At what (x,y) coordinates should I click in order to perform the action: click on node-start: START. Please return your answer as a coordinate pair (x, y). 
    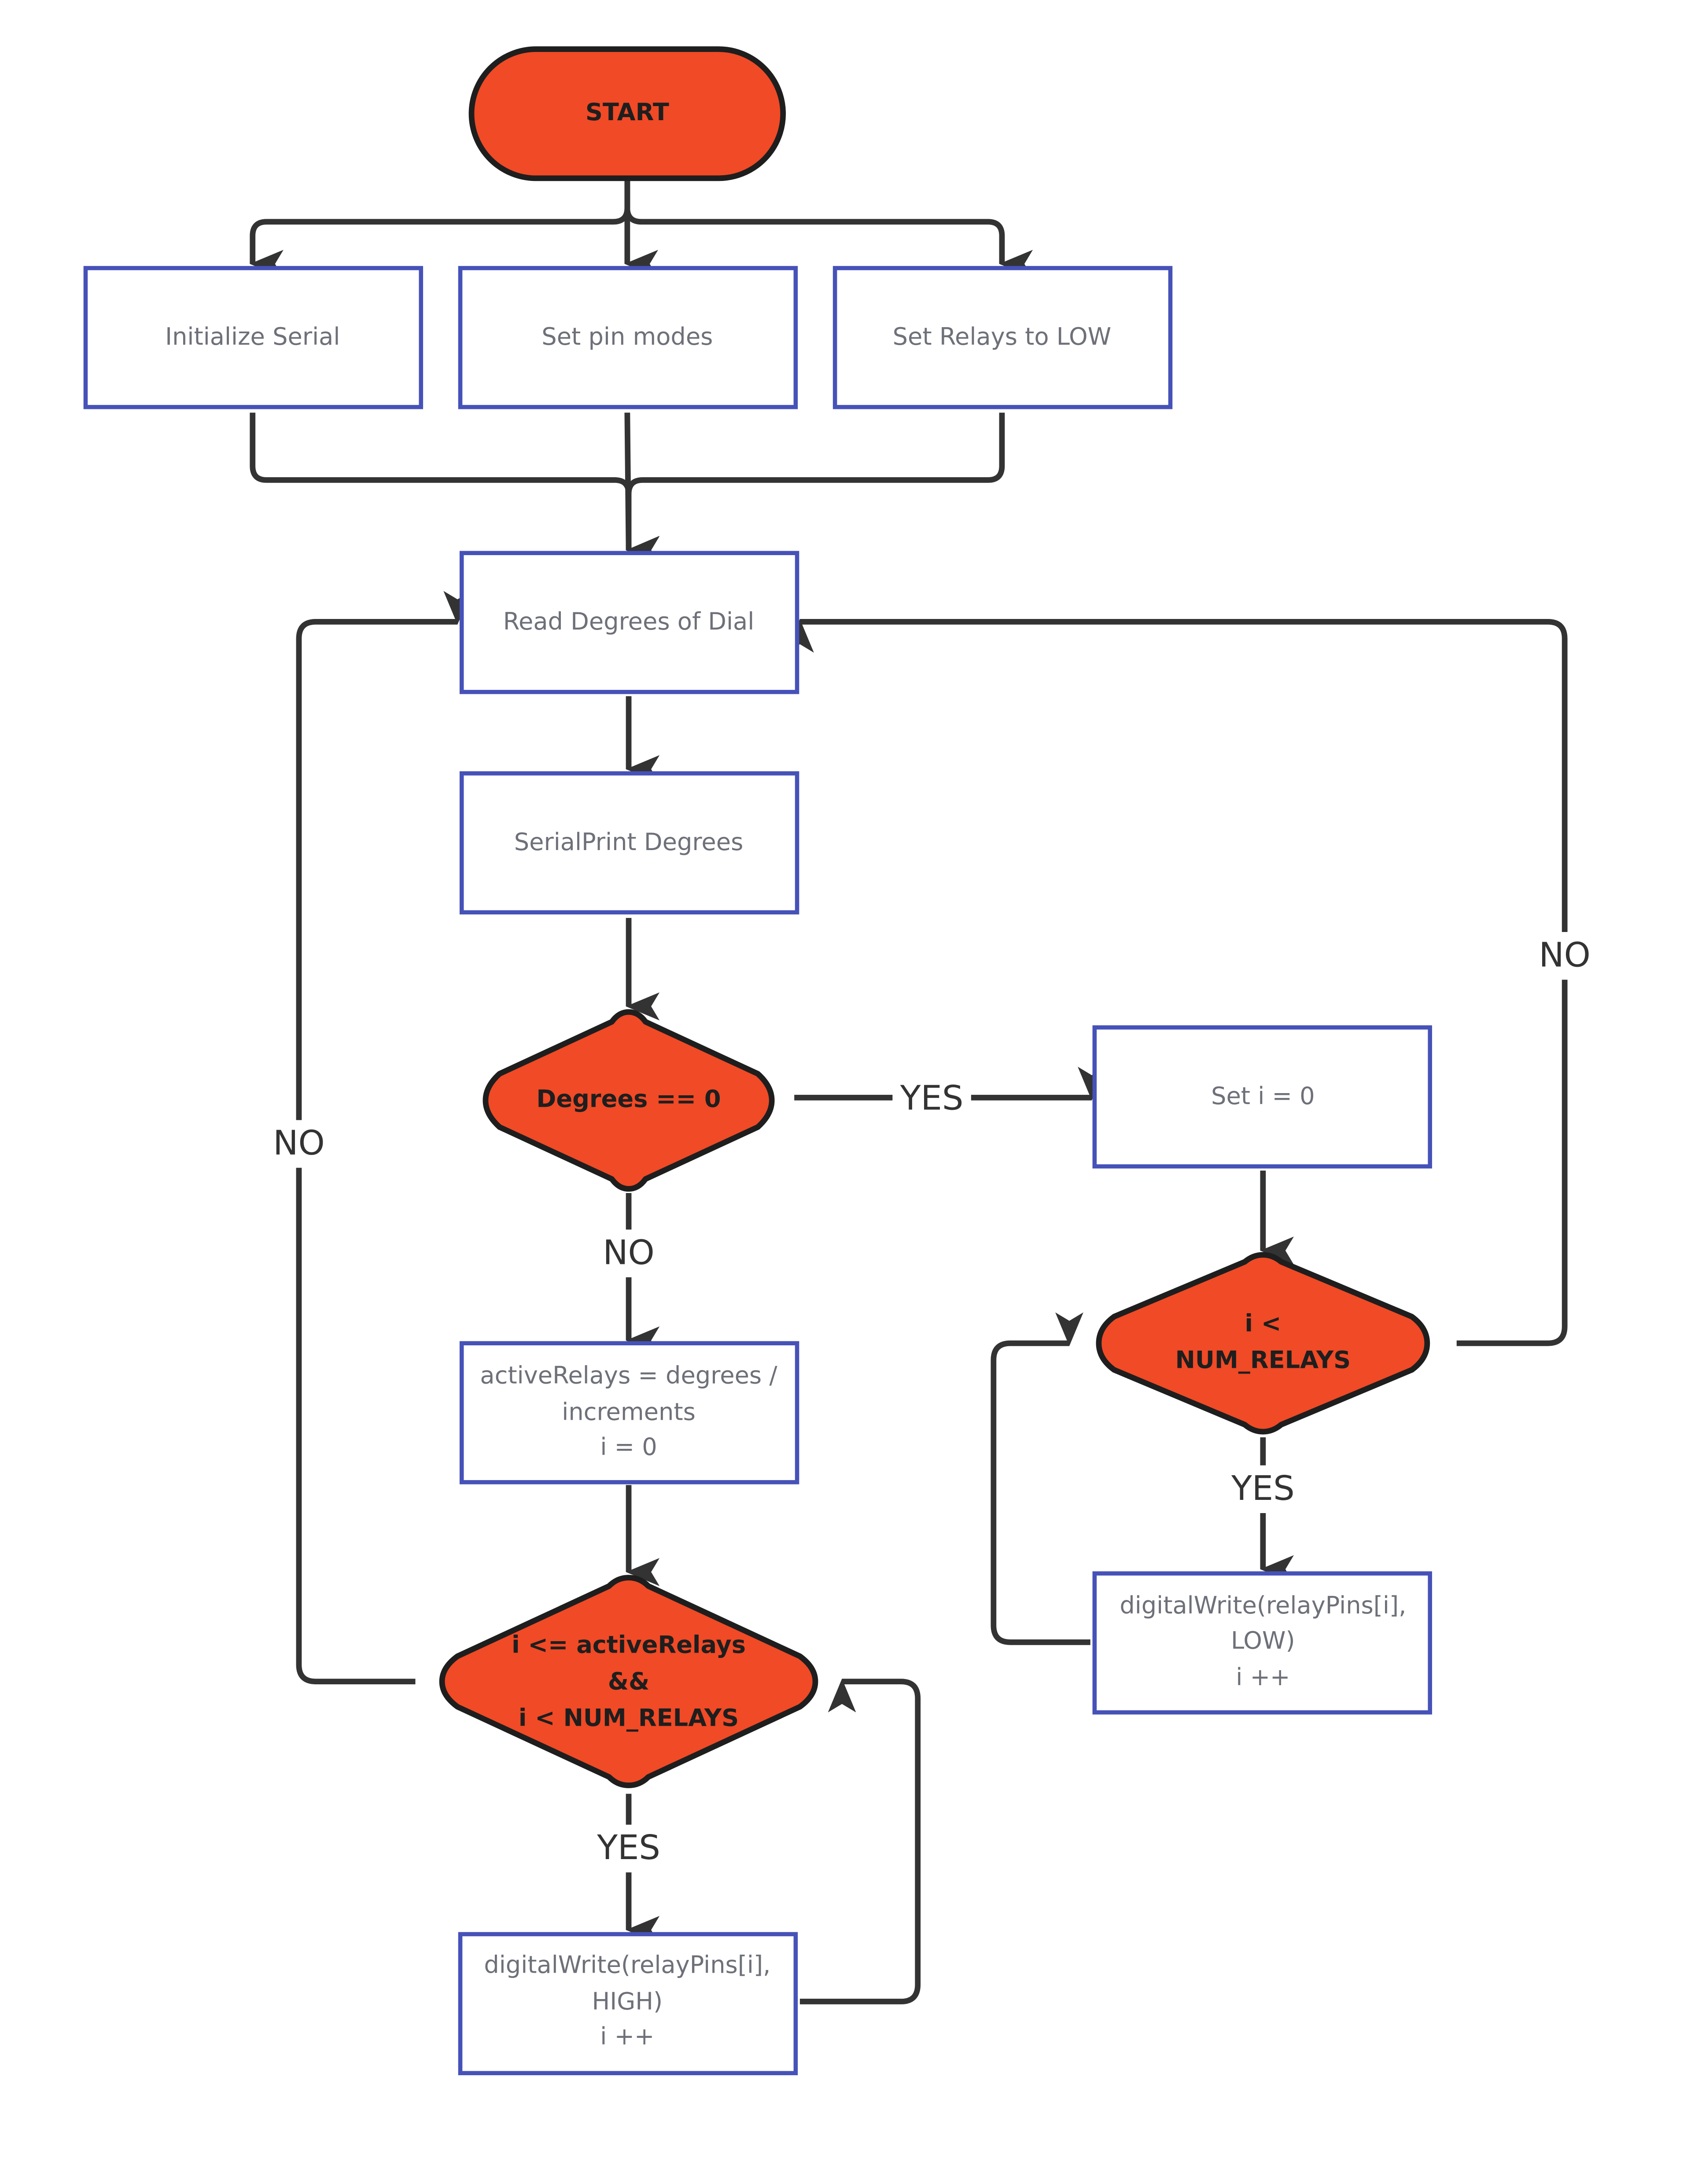
    Looking at the image, I should click on (627, 113).